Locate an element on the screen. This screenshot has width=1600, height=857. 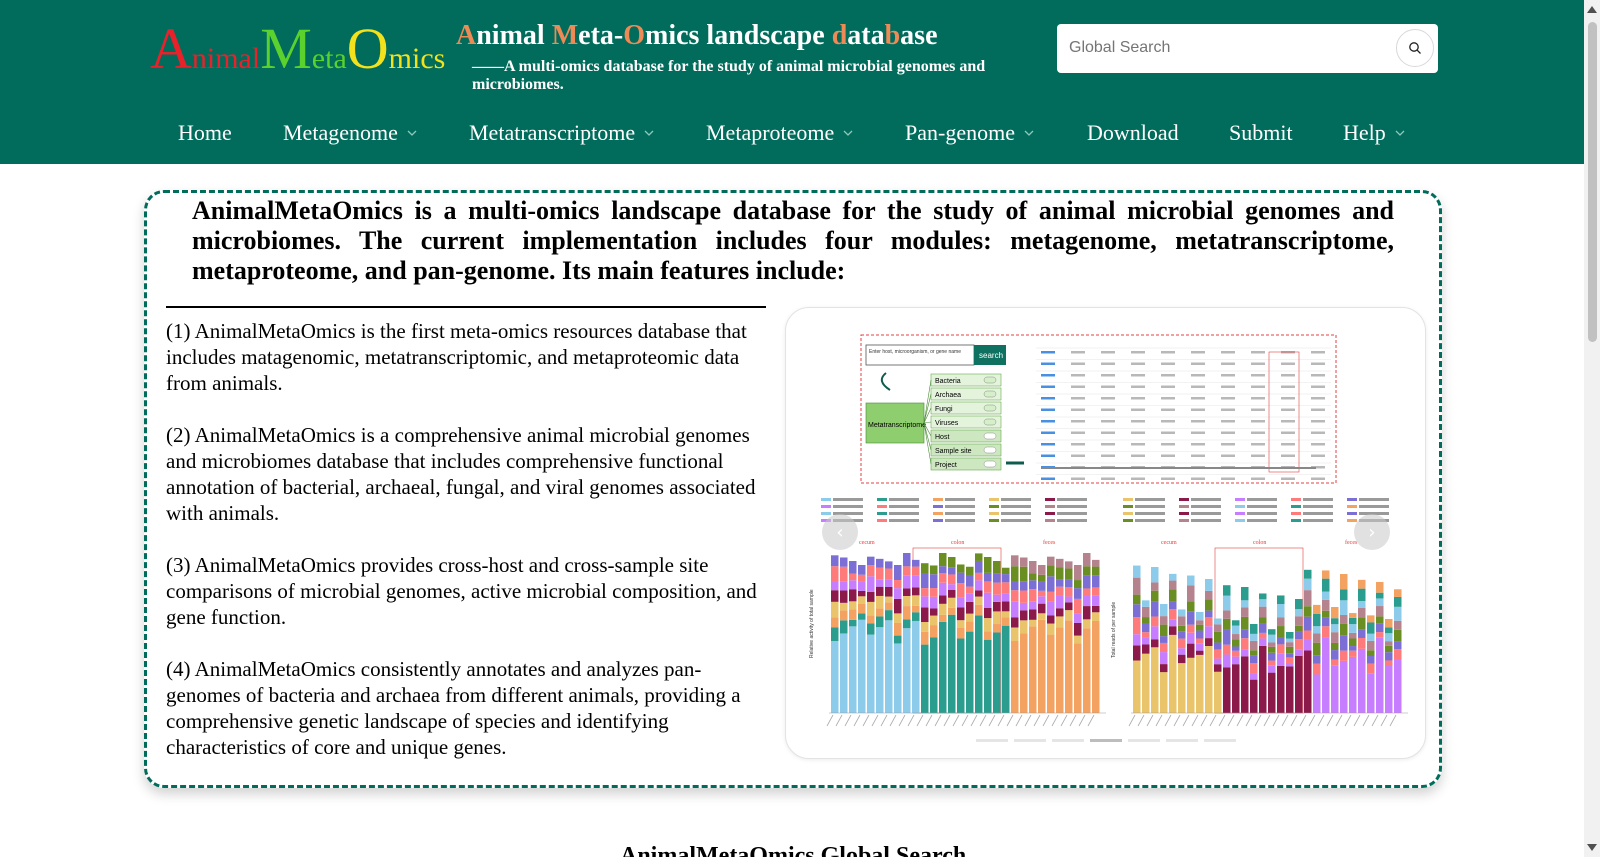
site-title: Animal Meta-Omics landscape database is located at coordinates (736, 36).